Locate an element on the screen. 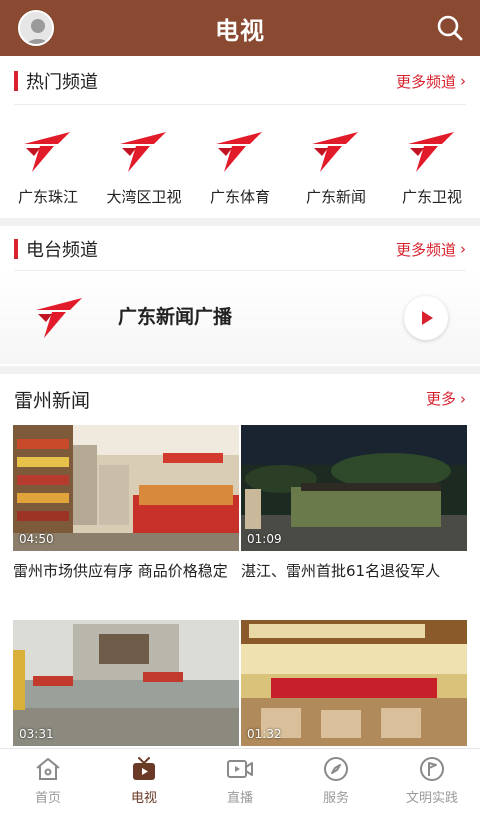 This screenshot has height=816, width=480. channel-item: 广东珠江 is located at coordinates (48, 168).